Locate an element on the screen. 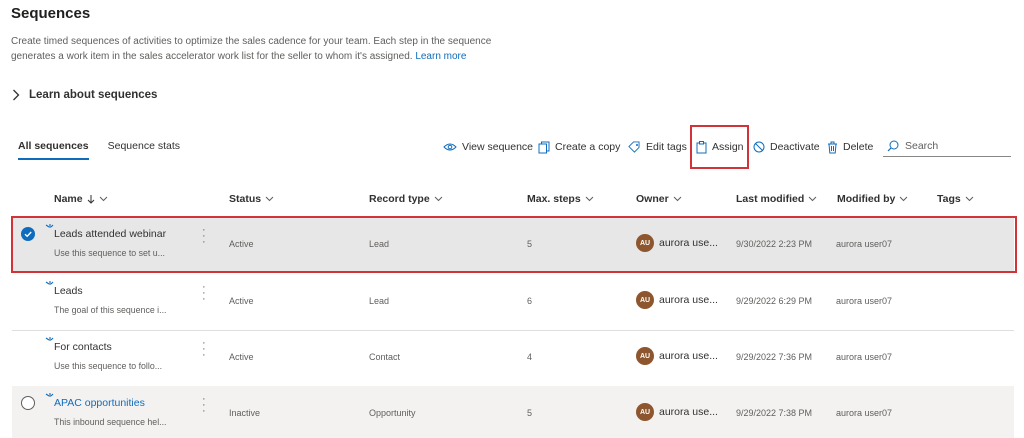  delete-button: Delete is located at coordinates (850, 147).